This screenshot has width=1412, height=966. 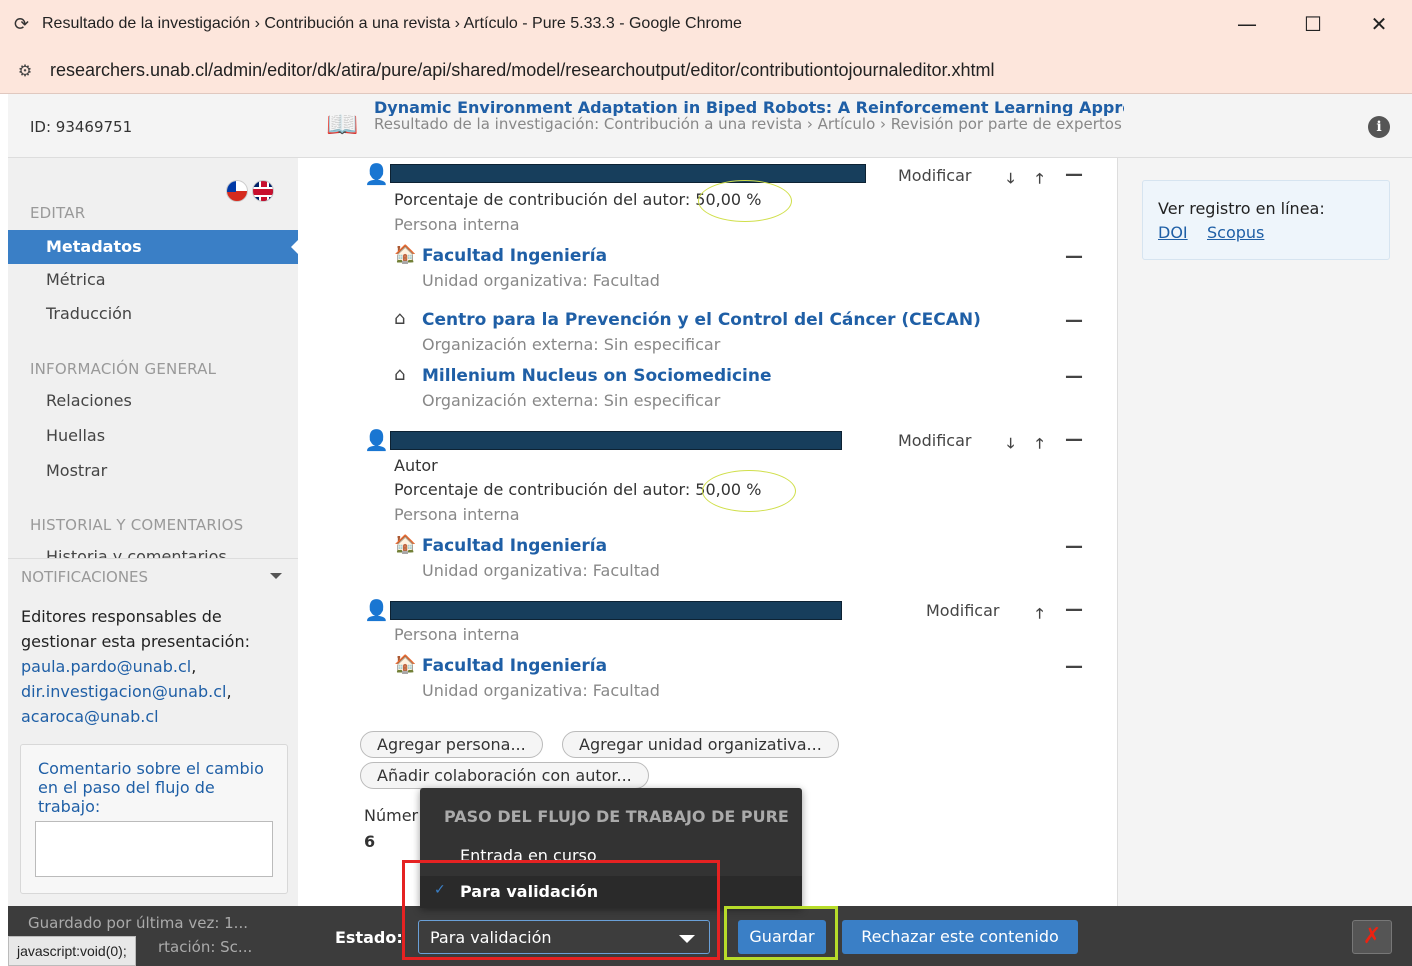 What do you see at coordinates (153, 247) in the screenshot?
I see `sidebar-item-metadata: Metadatos` at bounding box center [153, 247].